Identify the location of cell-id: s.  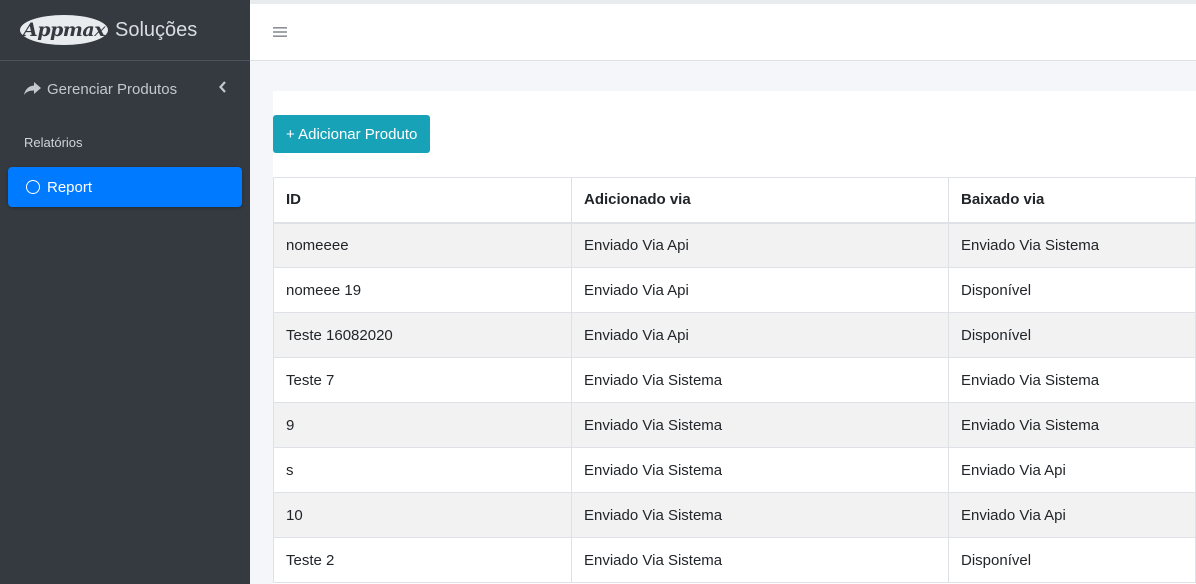
(422, 470).